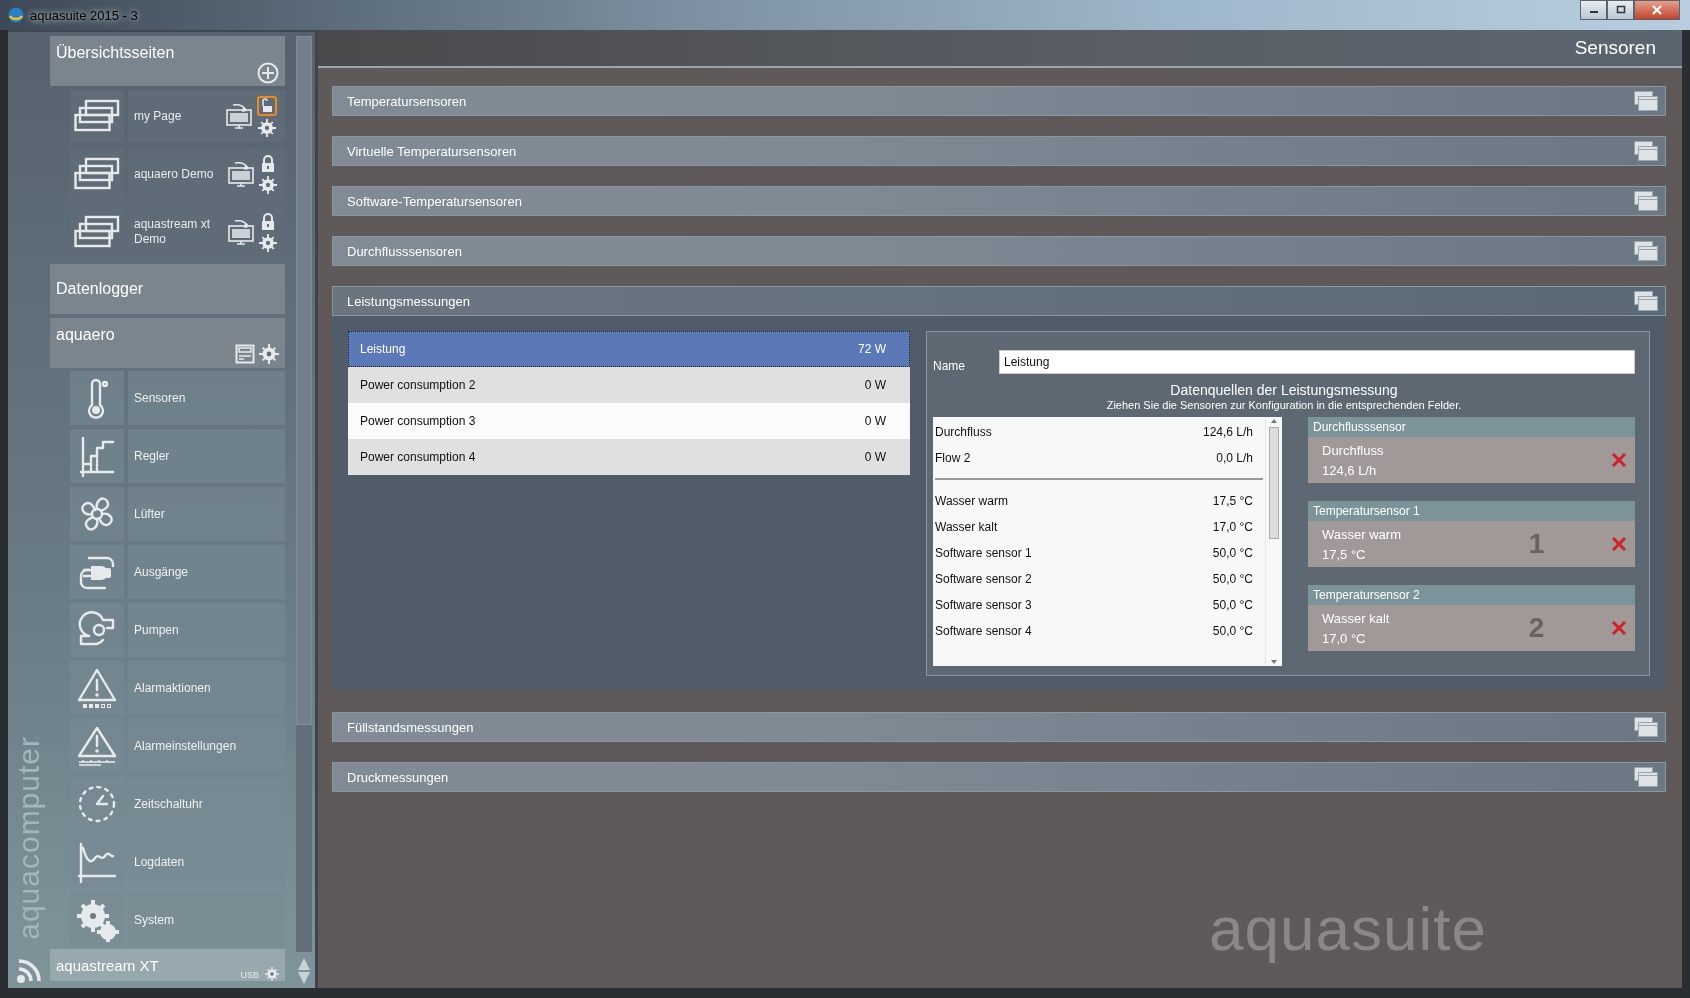 The width and height of the screenshot is (1690, 998). What do you see at coordinates (1099, 553) in the screenshot?
I see `sensor-item: Software sensor 1 50,0 °C` at bounding box center [1099, 553].